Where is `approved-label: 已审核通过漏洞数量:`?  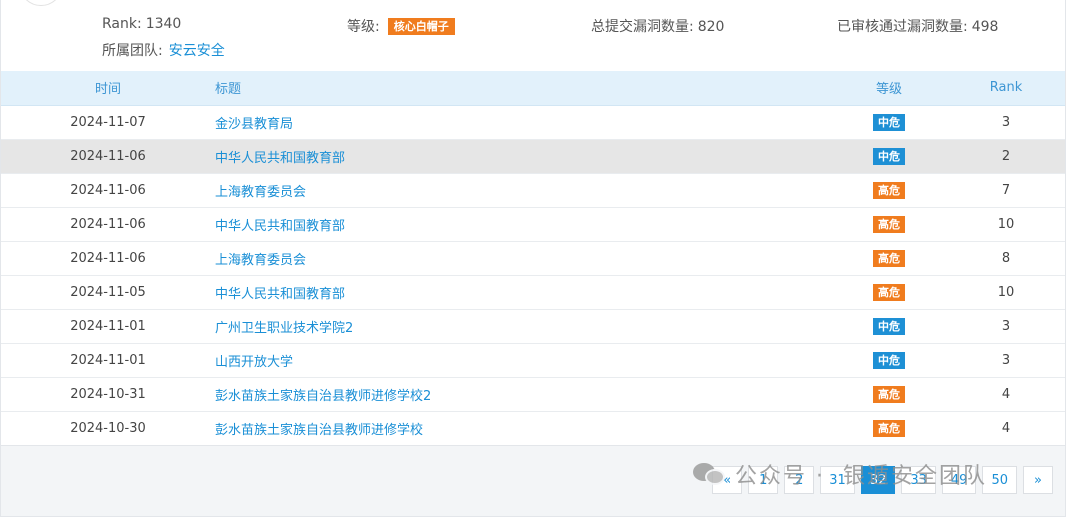
approved-label: 已审核通过漏洞数量: is located at coordinates (902, 27).